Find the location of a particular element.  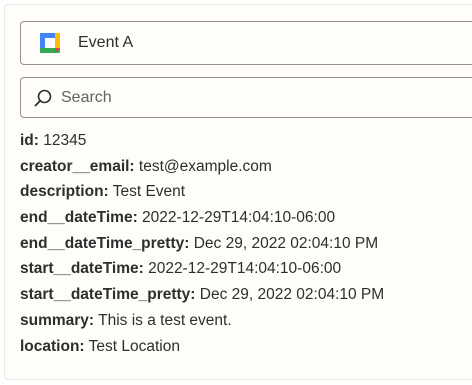

search-input is located at coordinates (251, 97).